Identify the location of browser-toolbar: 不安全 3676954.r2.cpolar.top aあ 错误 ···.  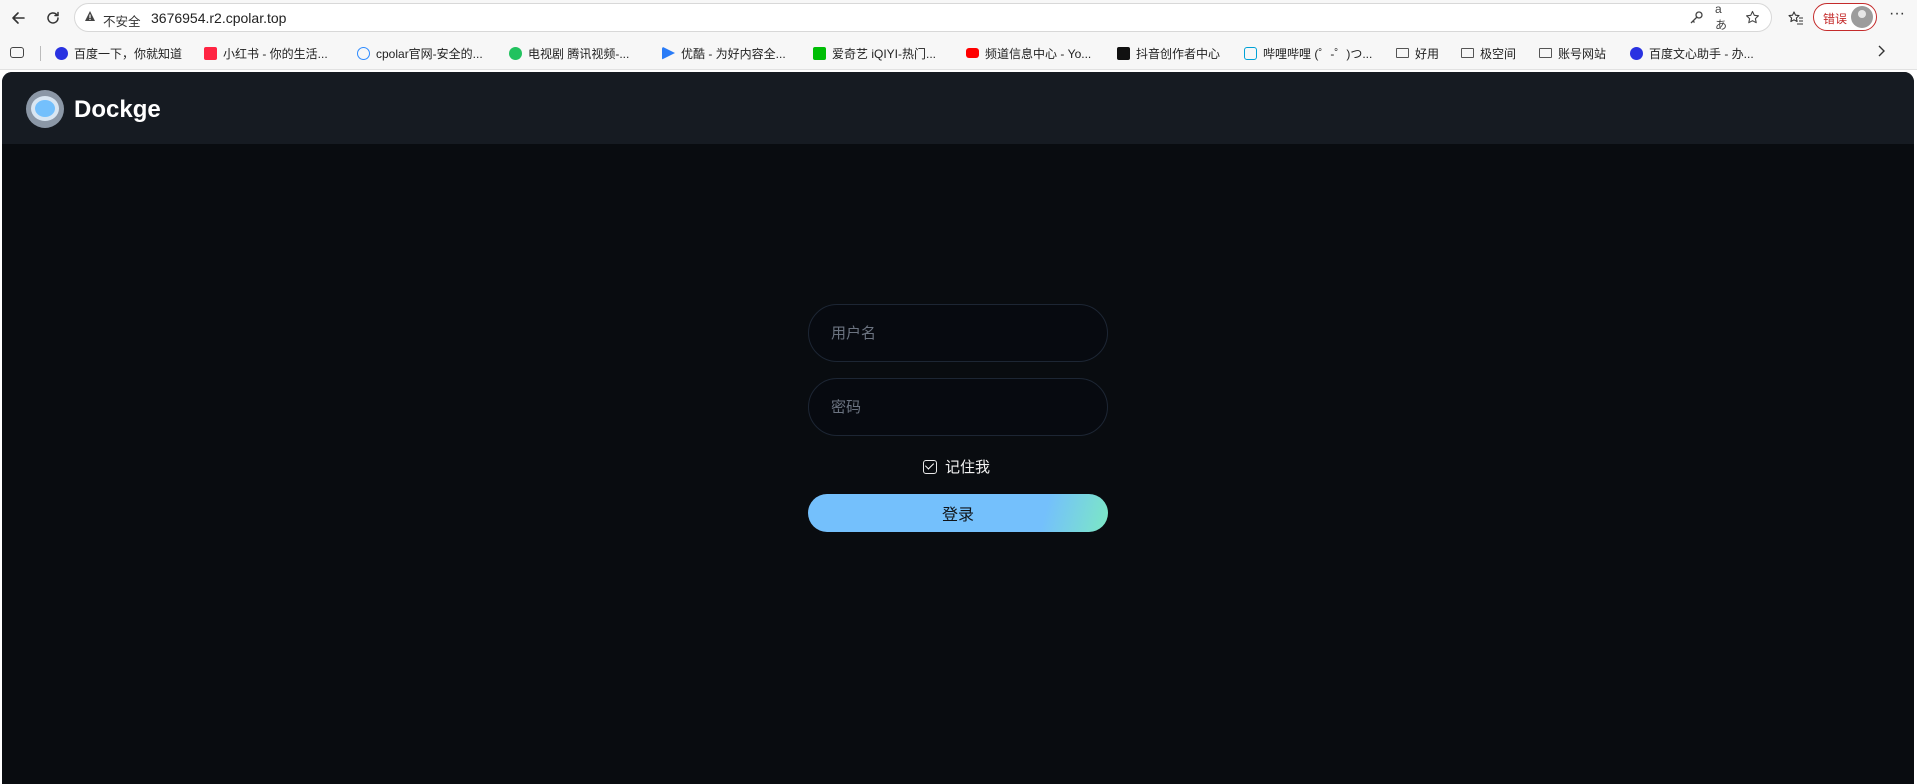
(958, 18).